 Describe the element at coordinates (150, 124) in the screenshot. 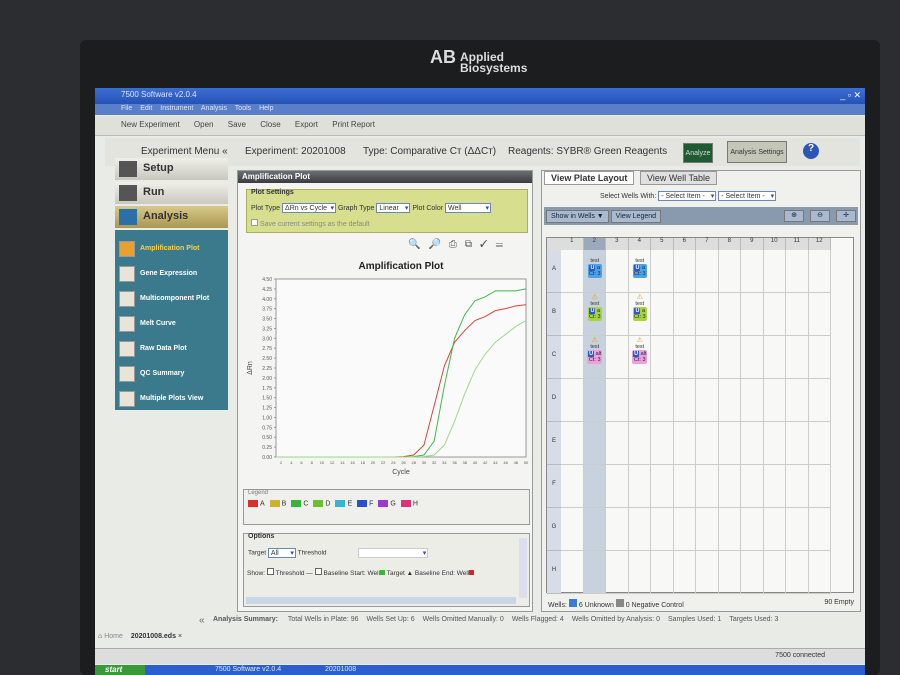

I see `new-experiment-button: New Experiment` at that location.